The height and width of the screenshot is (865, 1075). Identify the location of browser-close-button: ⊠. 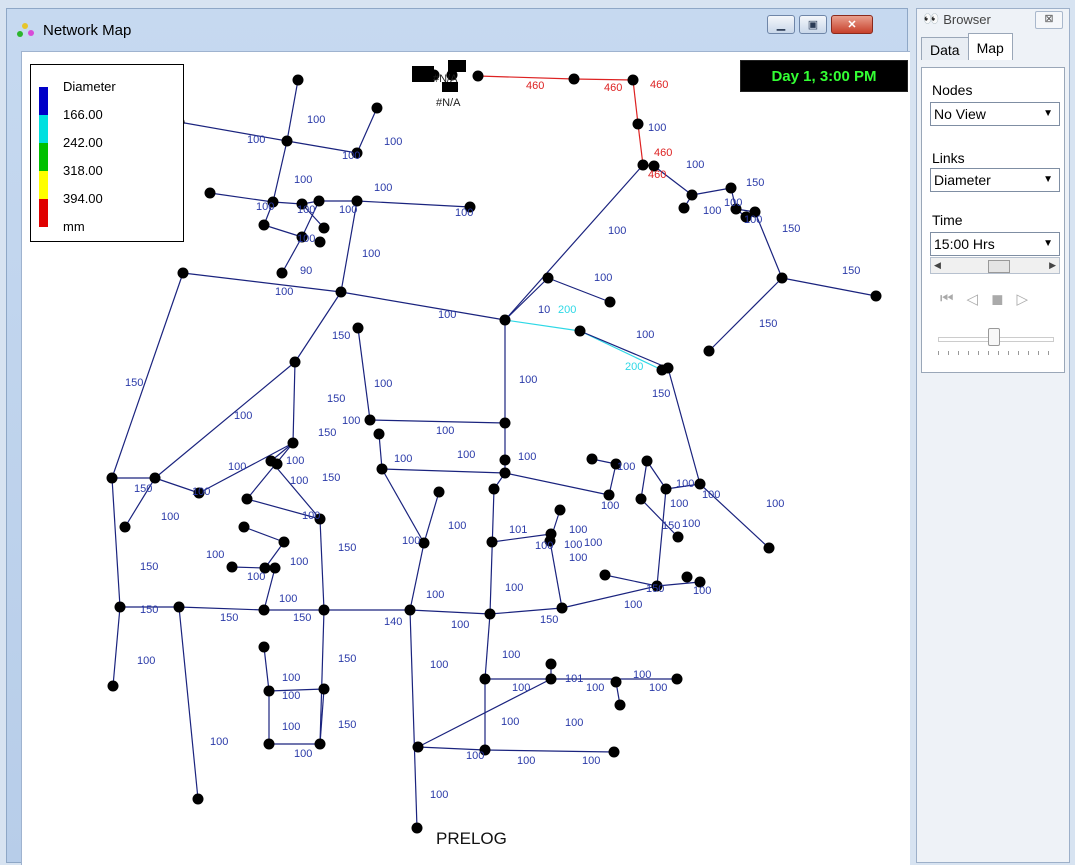
(1049, 20).